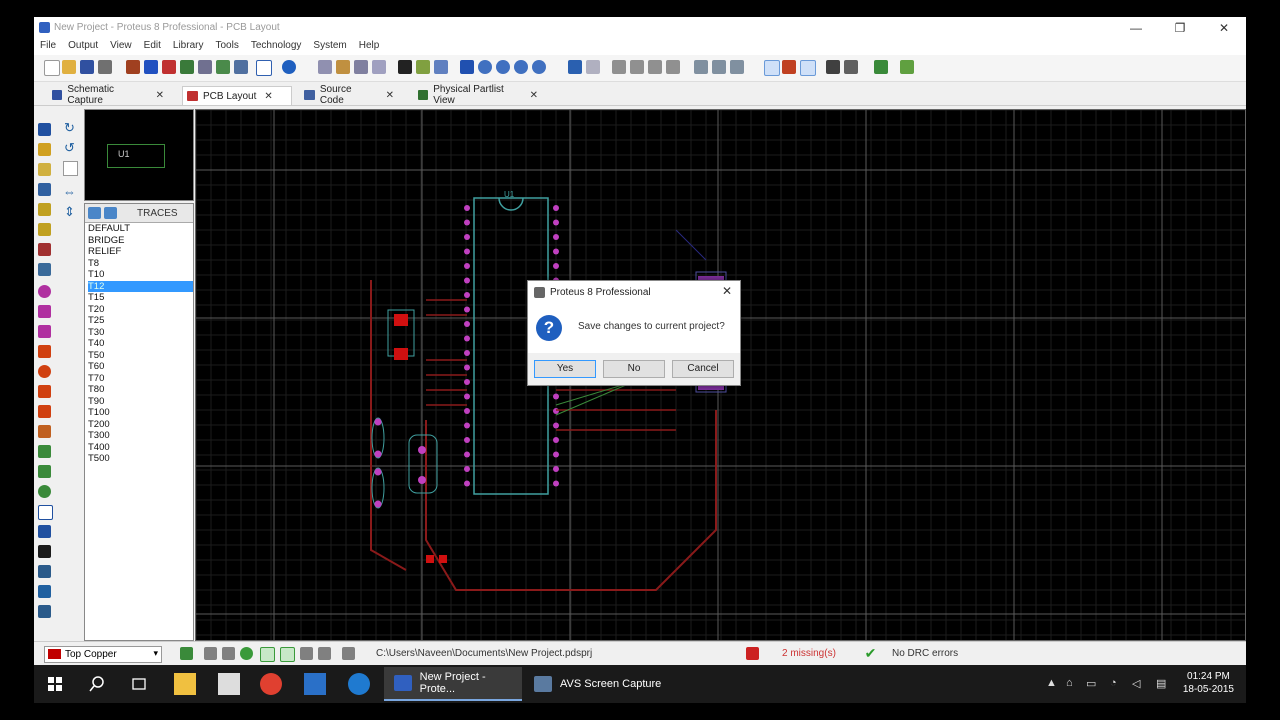 The image size is (1280, 720). What do you see at coordinates (169, 67) in the screenshot?
I see `pcb-icon` at bounding box center [169, 67].